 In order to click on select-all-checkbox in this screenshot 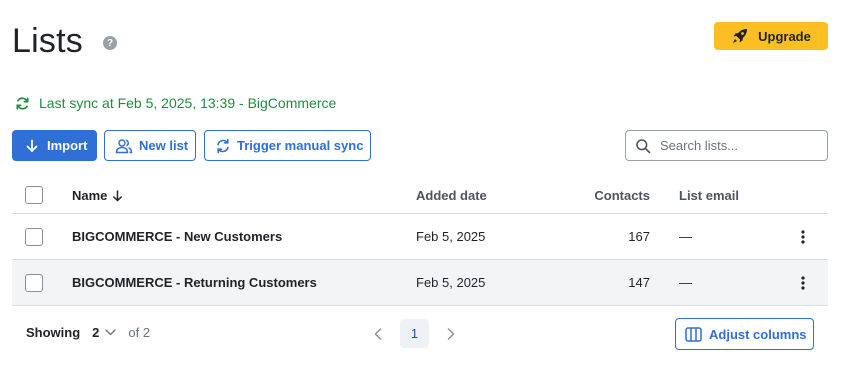, I will do `click(34, 195)`.